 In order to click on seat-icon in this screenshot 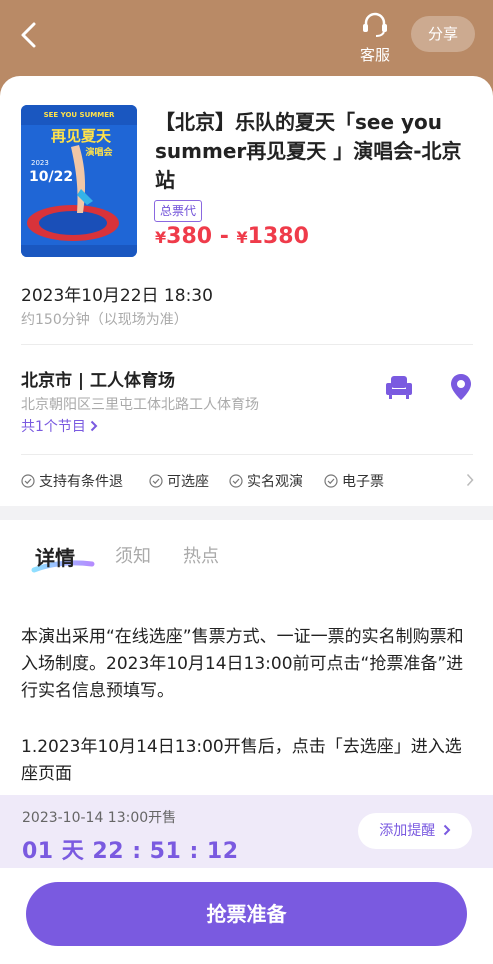, I will do `click(399, 387)`.